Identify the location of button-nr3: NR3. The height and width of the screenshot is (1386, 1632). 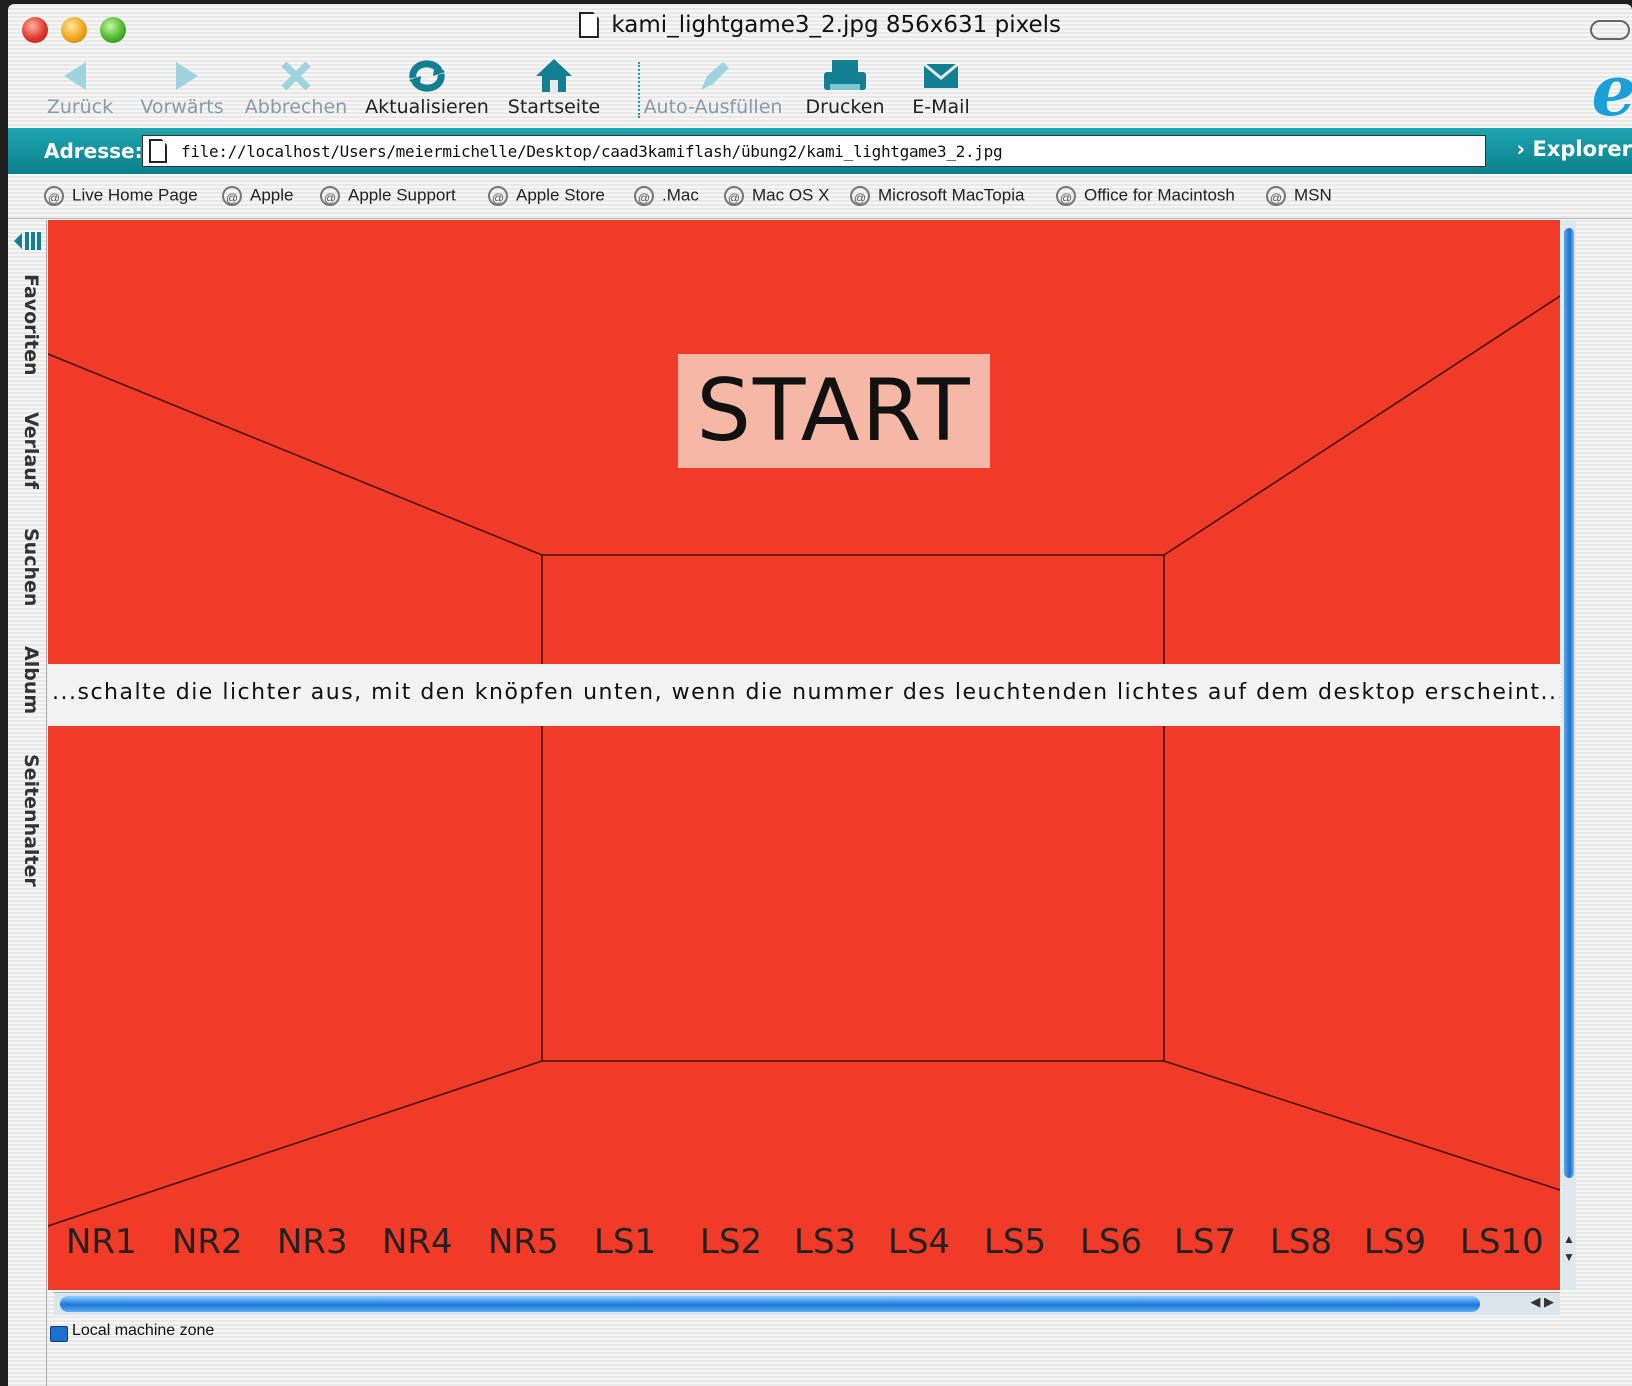
(312, 1242).